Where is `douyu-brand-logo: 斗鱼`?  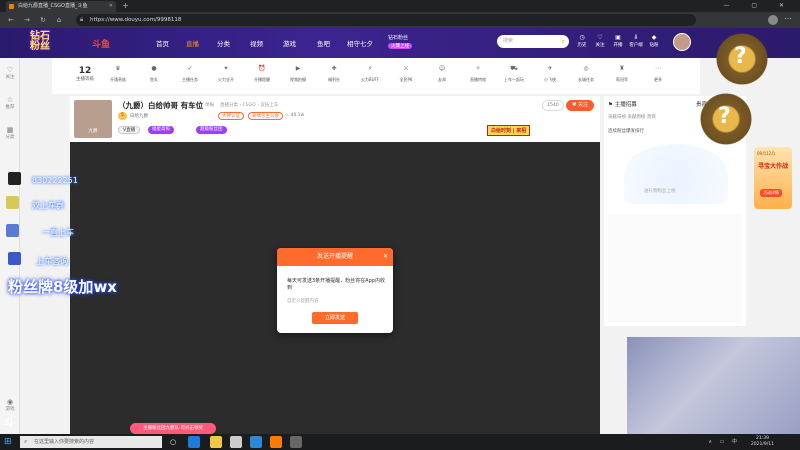
douyu-brand-logo: 斗鱼 is located at coordinates (101, 43).